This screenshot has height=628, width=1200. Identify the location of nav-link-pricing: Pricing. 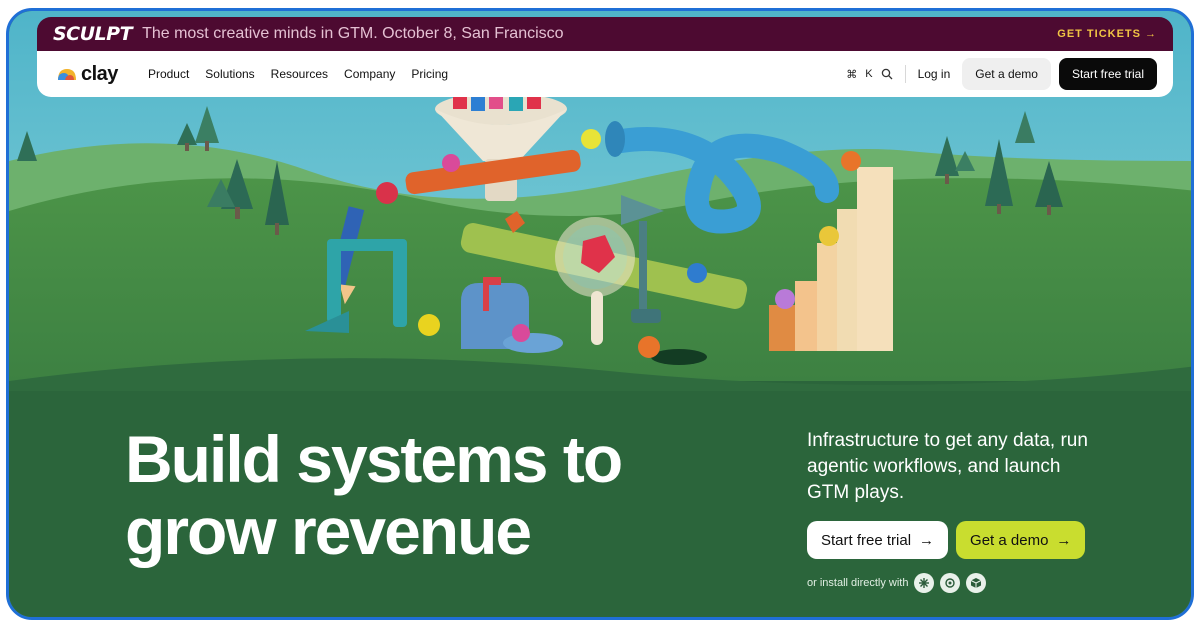
(429, 74).